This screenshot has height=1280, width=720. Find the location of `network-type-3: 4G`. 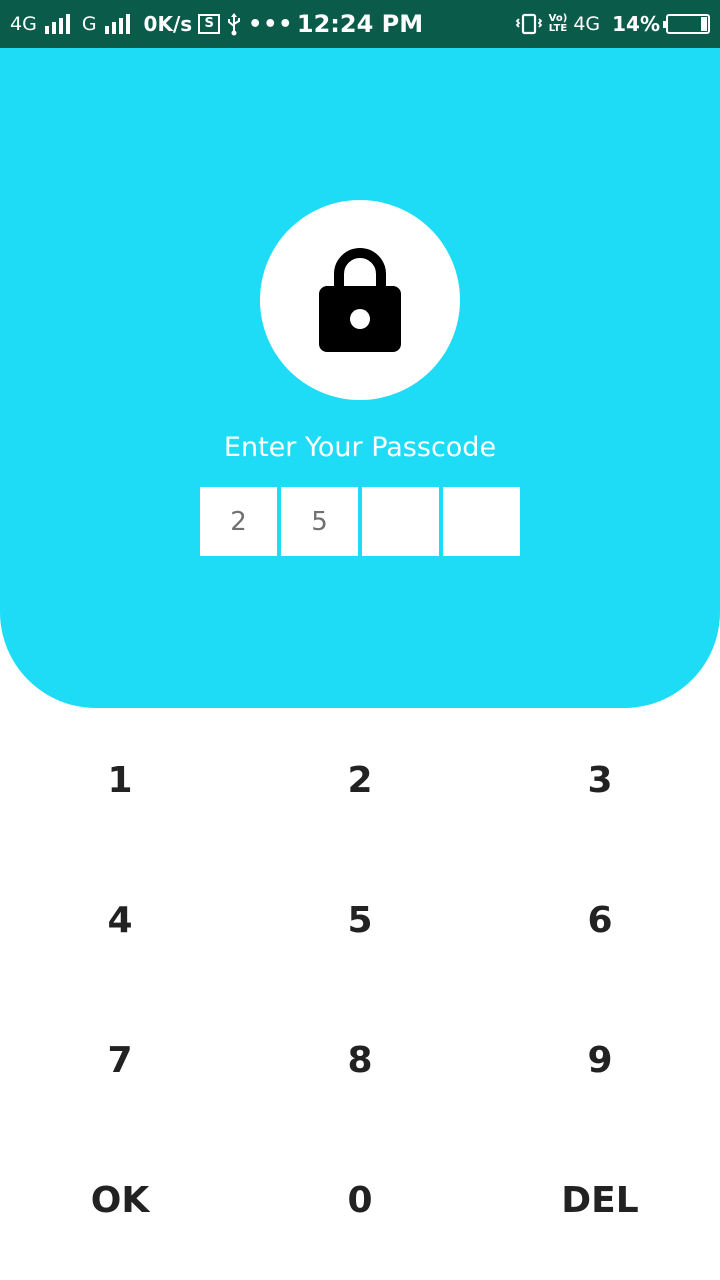

network-type-3: 4G is located at coordinates (587, 24).